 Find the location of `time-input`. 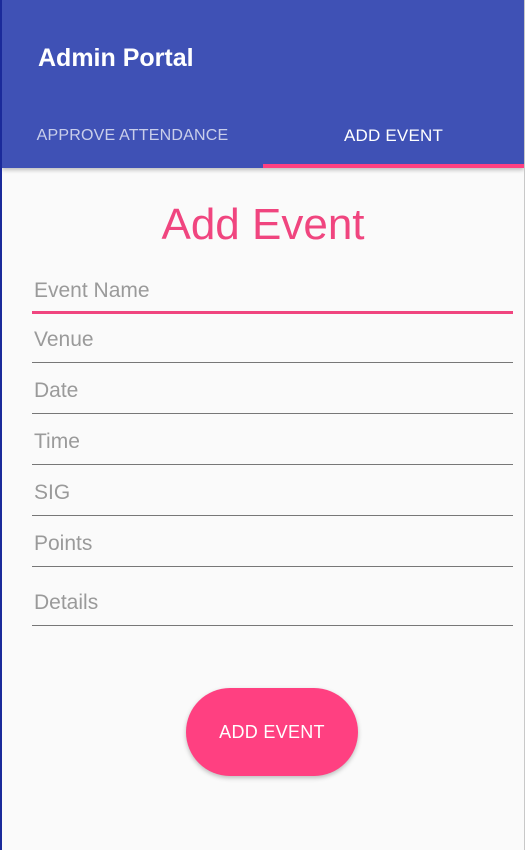

time-input is located at coordinates (272, 442).